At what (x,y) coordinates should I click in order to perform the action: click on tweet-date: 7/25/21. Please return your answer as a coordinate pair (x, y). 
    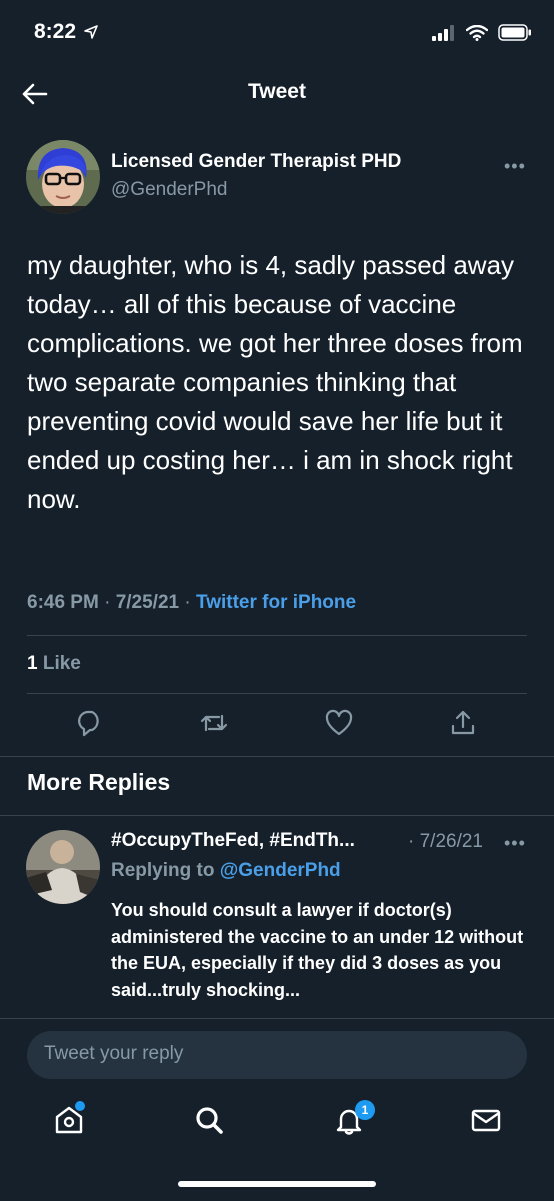
    Looking at the image, I should click on (147, 602).